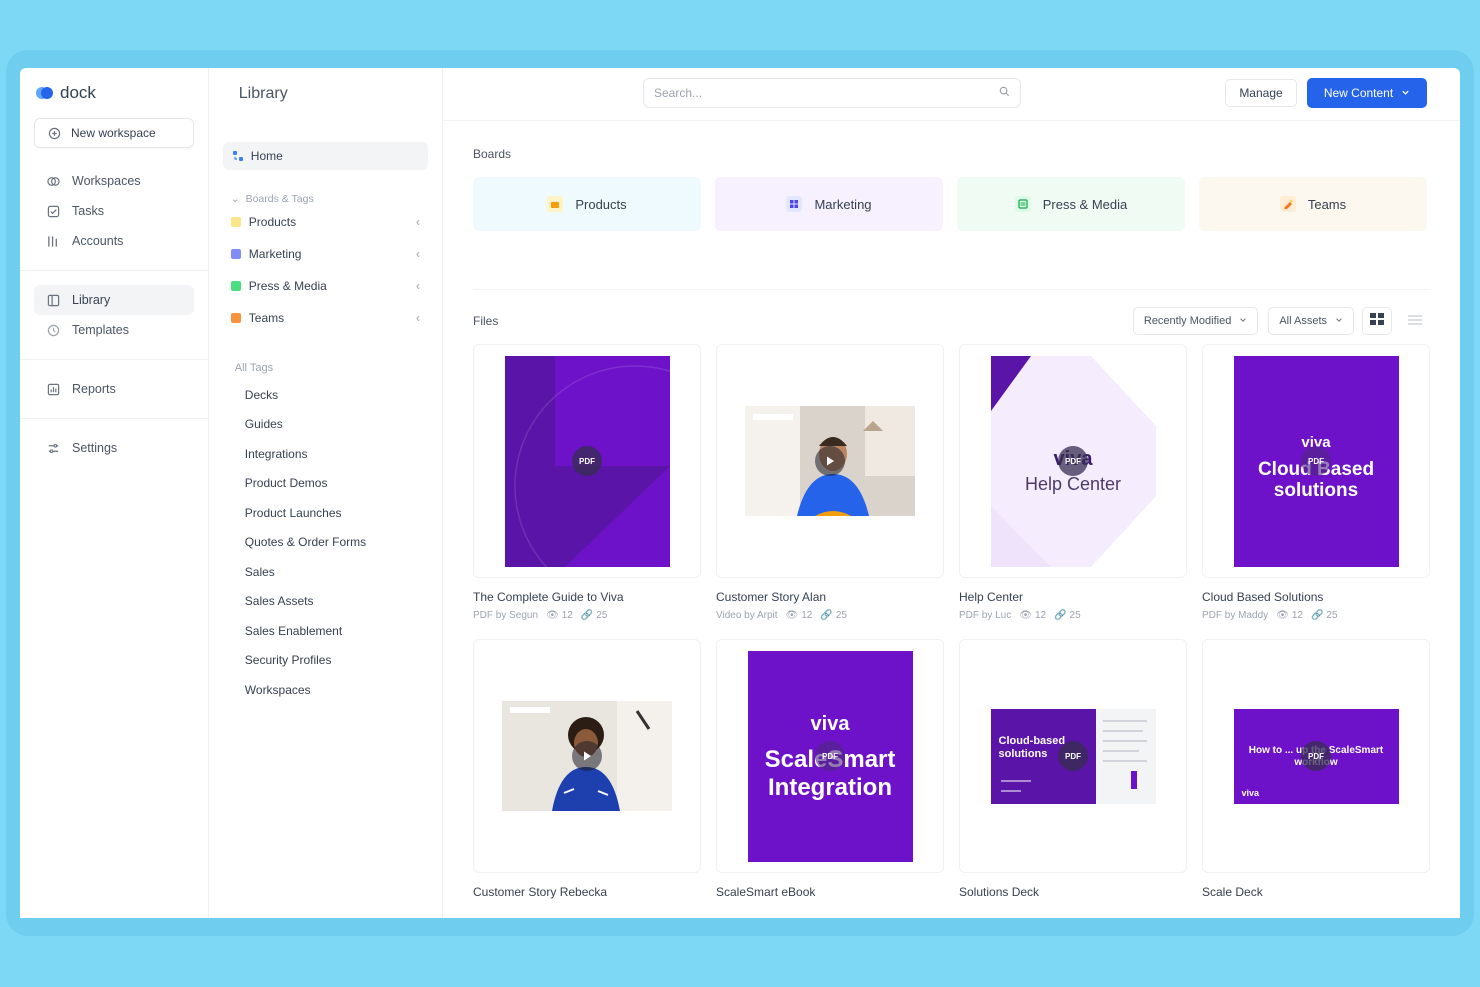 Image resolution: width=1480 pixels, height=987 pixels. What do you see at coordinates (114, 418) in the screenshot?
I see `nav-divider` at bounding box center [114, 418].